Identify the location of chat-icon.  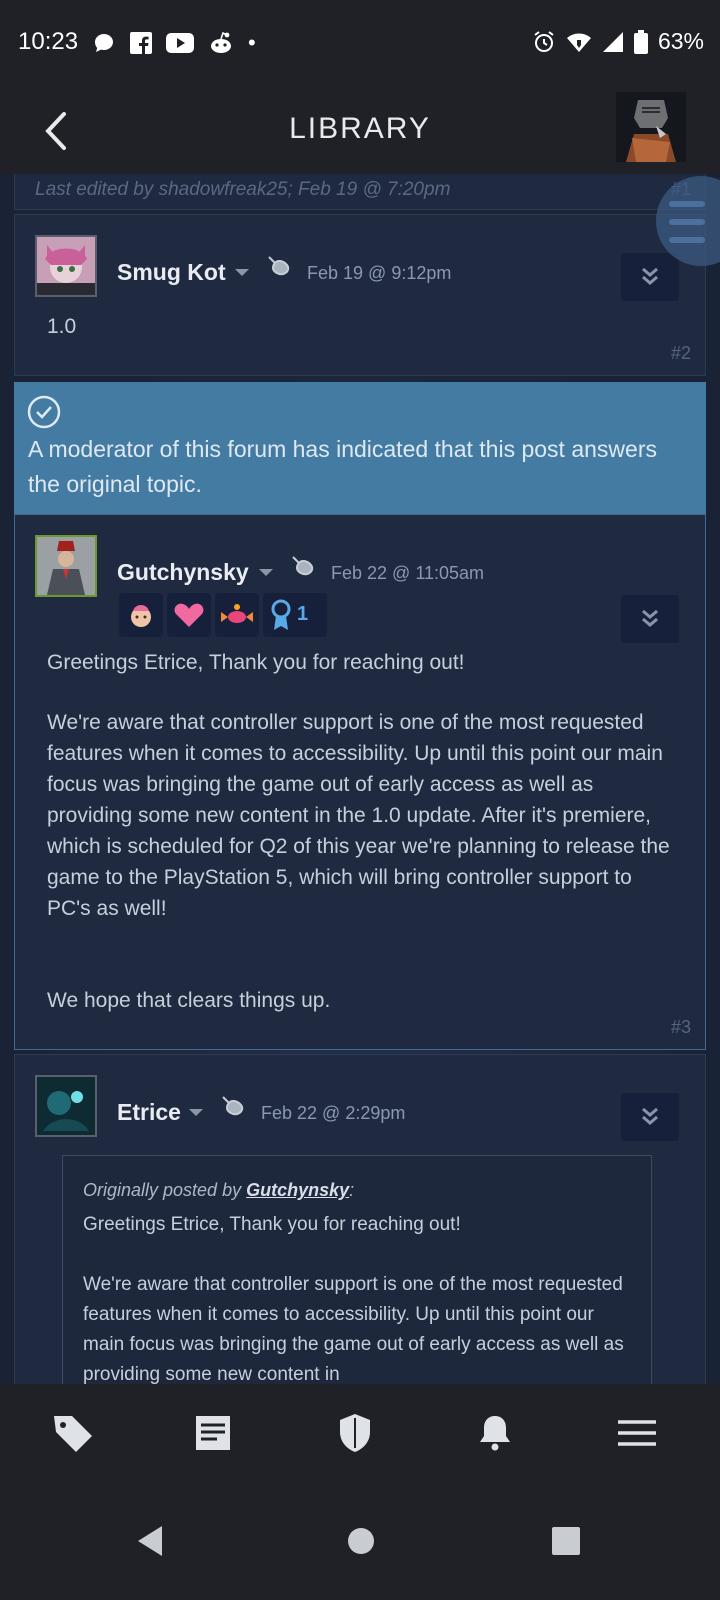
(104, 43).